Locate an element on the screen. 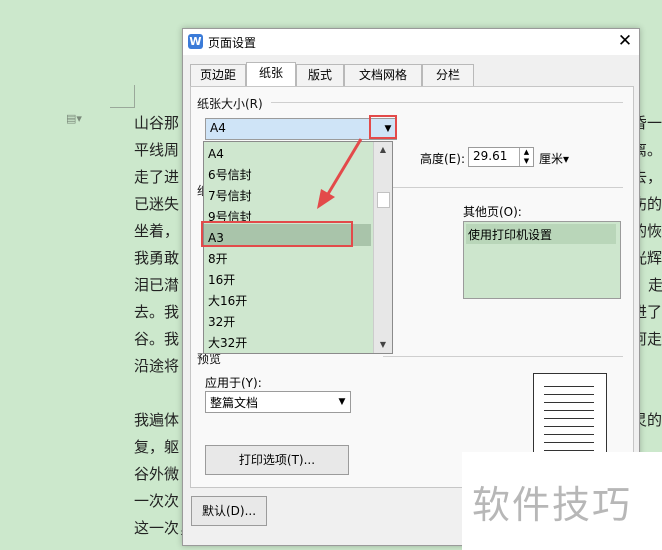 The image size is (662, 550). document-line: 复，躯 is located at coordinates (157, 447).